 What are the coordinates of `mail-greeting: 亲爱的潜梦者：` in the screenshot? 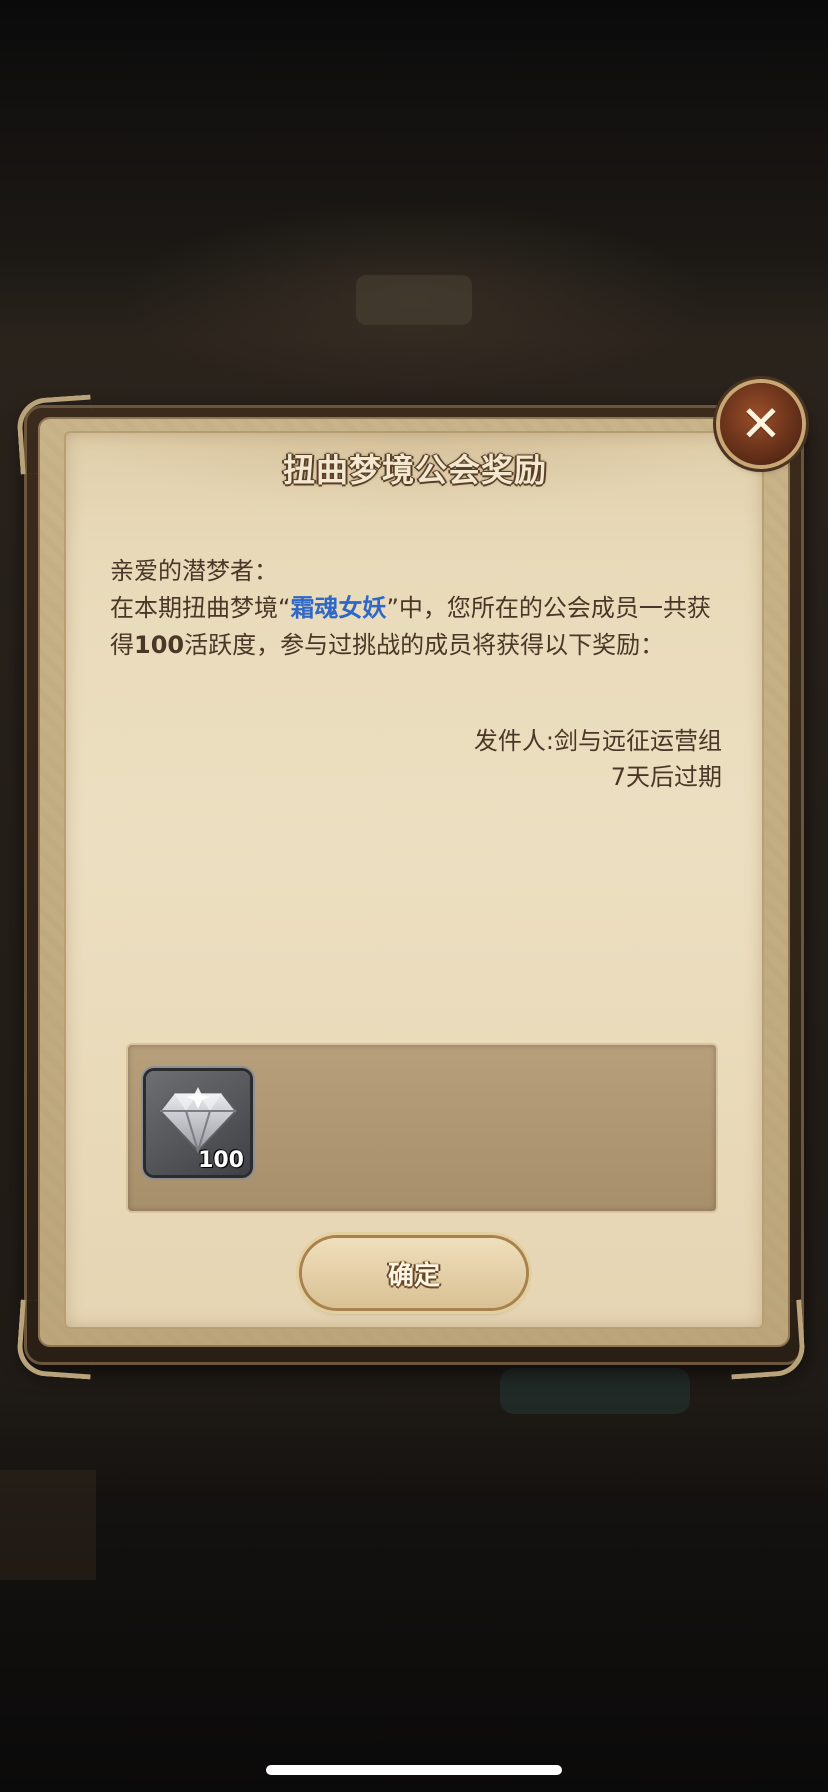 It's located at (194, 571).